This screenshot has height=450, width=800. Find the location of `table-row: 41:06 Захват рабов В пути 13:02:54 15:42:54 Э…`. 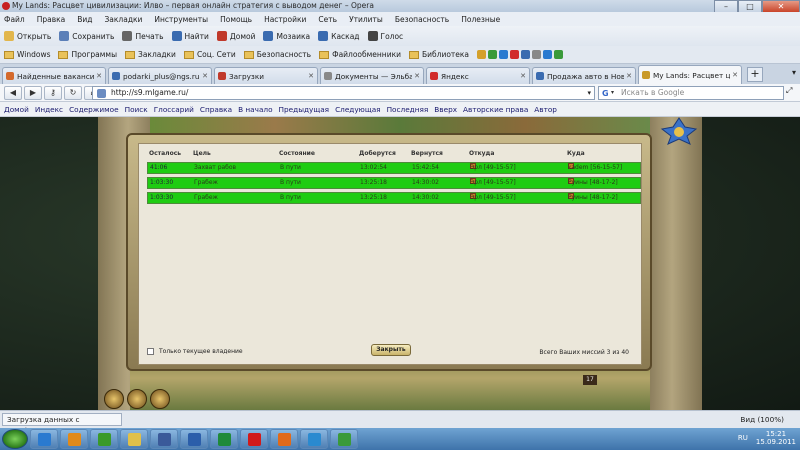

table-row: 41:06 Захват рабов В пути 13:02:54 15:42:54 Э… is located at coordinates (394, 168).